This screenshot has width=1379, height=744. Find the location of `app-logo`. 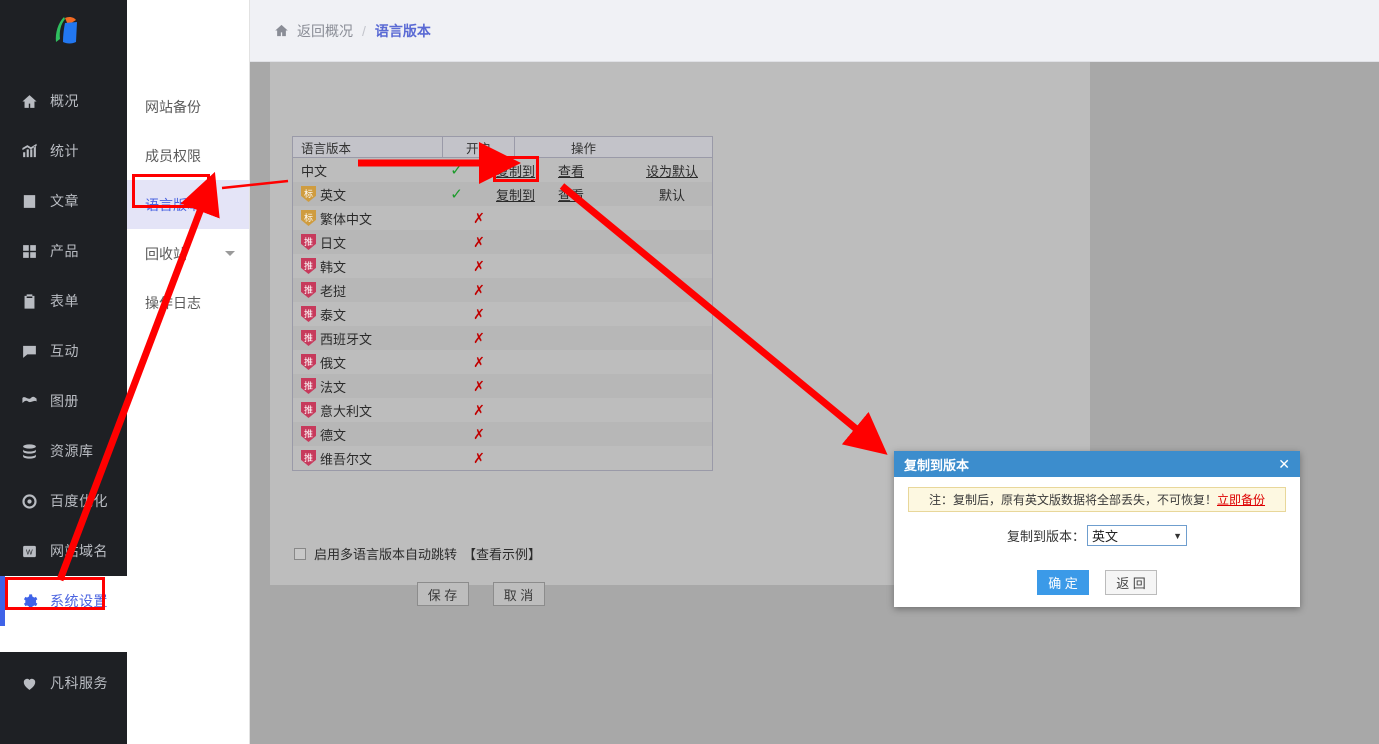

app-logo is located at coordinates (63, 31).